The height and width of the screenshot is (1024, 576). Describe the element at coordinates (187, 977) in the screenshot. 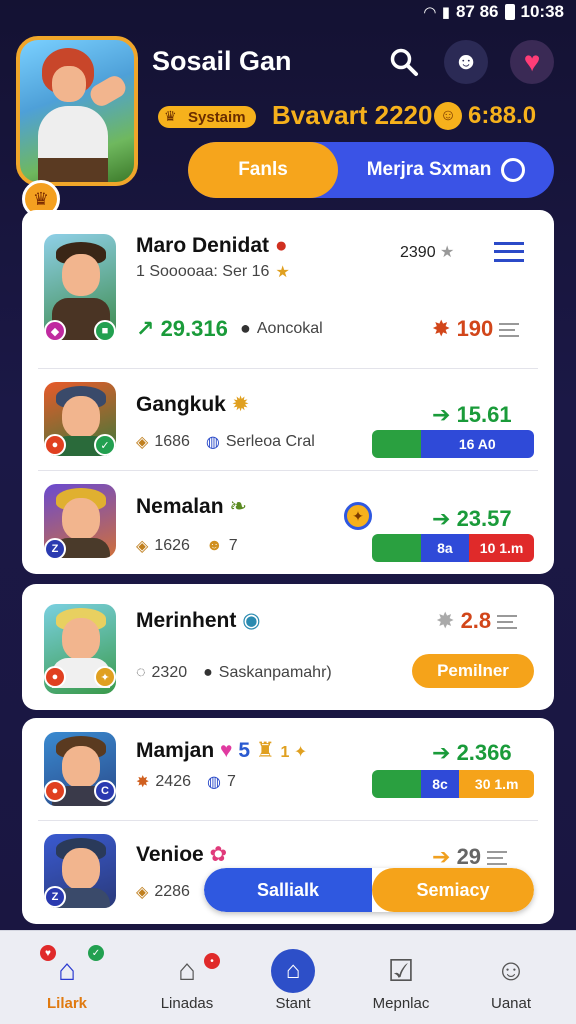

I see `nav-leagues: ⌂ • Linadas` at that location.